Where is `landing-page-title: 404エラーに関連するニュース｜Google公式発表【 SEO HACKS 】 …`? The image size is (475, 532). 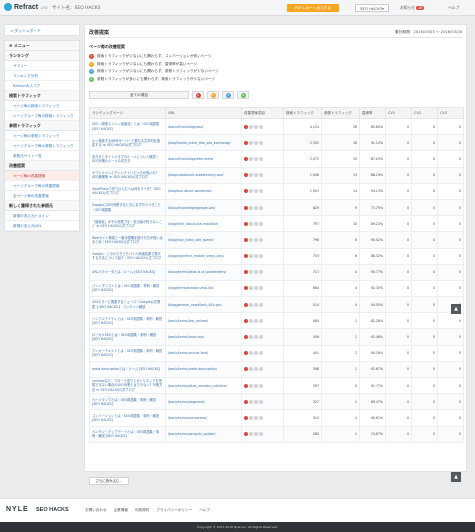 landing-page-title: 404エラーに関連するニュース｜Google公式発表【 SEO HACKS 】 … is located at coordinates (127, 305).